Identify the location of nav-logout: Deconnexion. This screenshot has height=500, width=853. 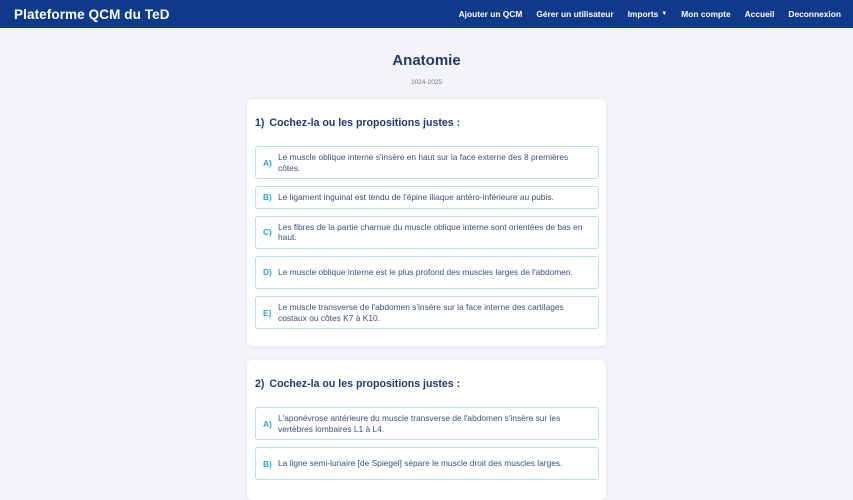
(814, 14).